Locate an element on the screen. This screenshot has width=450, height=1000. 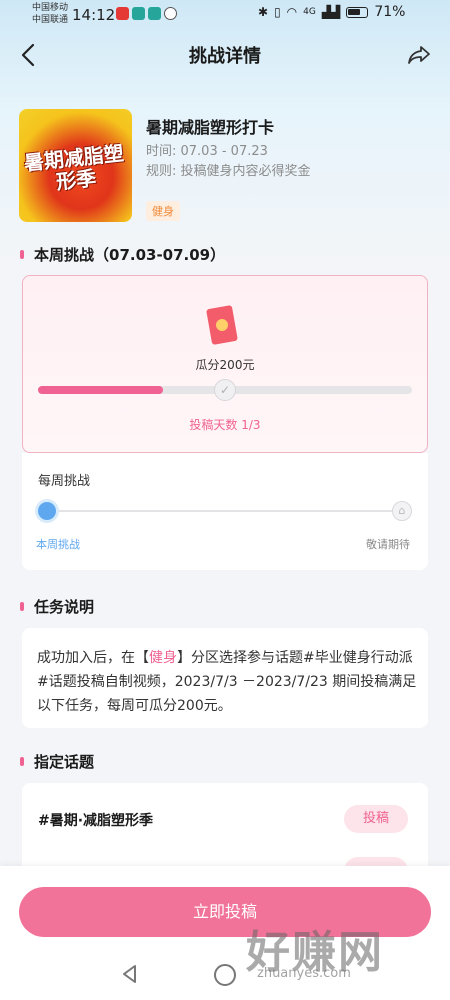
timeline-current-dot is located at coordinates (47, 511).